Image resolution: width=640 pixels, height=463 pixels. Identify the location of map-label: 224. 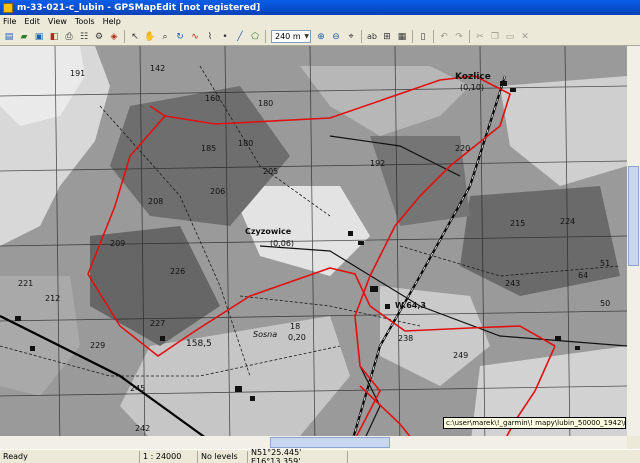
(567, 221).